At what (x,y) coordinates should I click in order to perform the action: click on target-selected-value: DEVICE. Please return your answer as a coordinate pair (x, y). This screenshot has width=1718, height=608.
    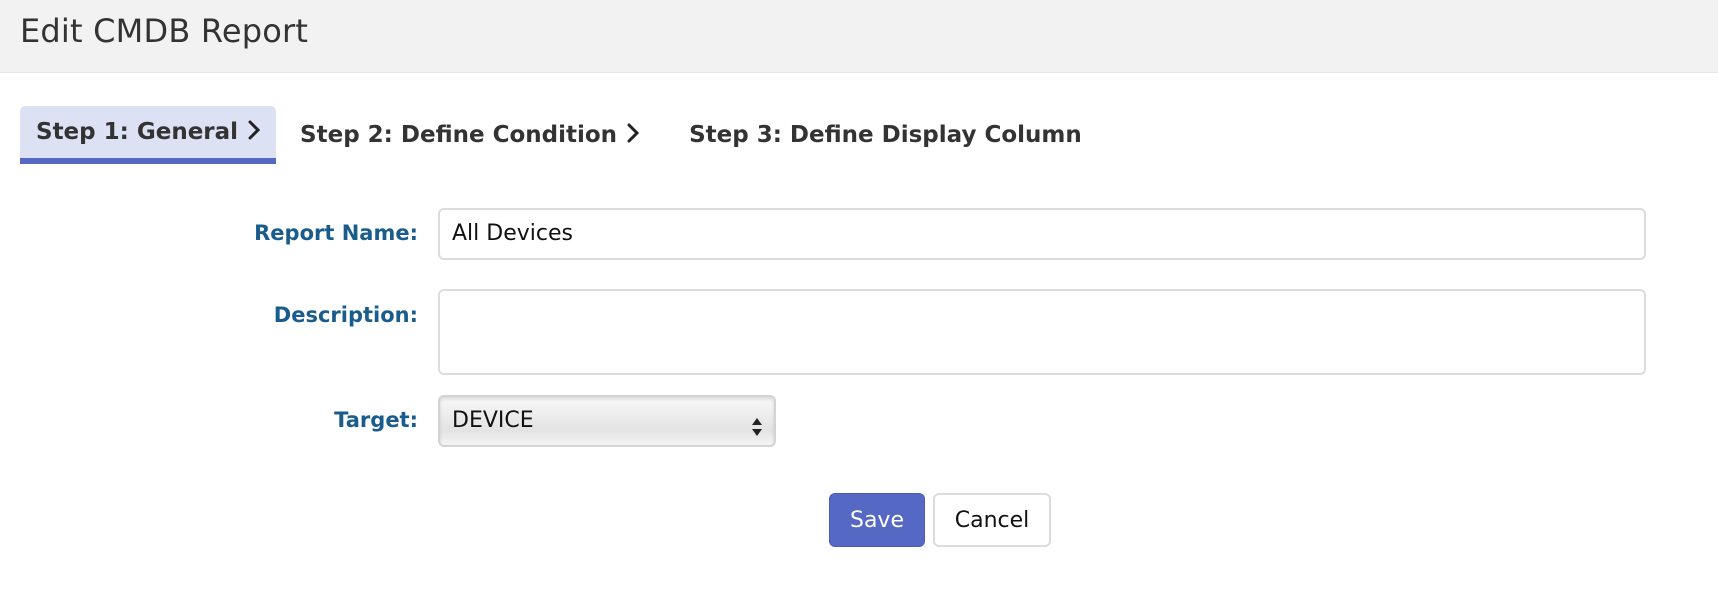
    Looking at the image, I should click on (493, 420).